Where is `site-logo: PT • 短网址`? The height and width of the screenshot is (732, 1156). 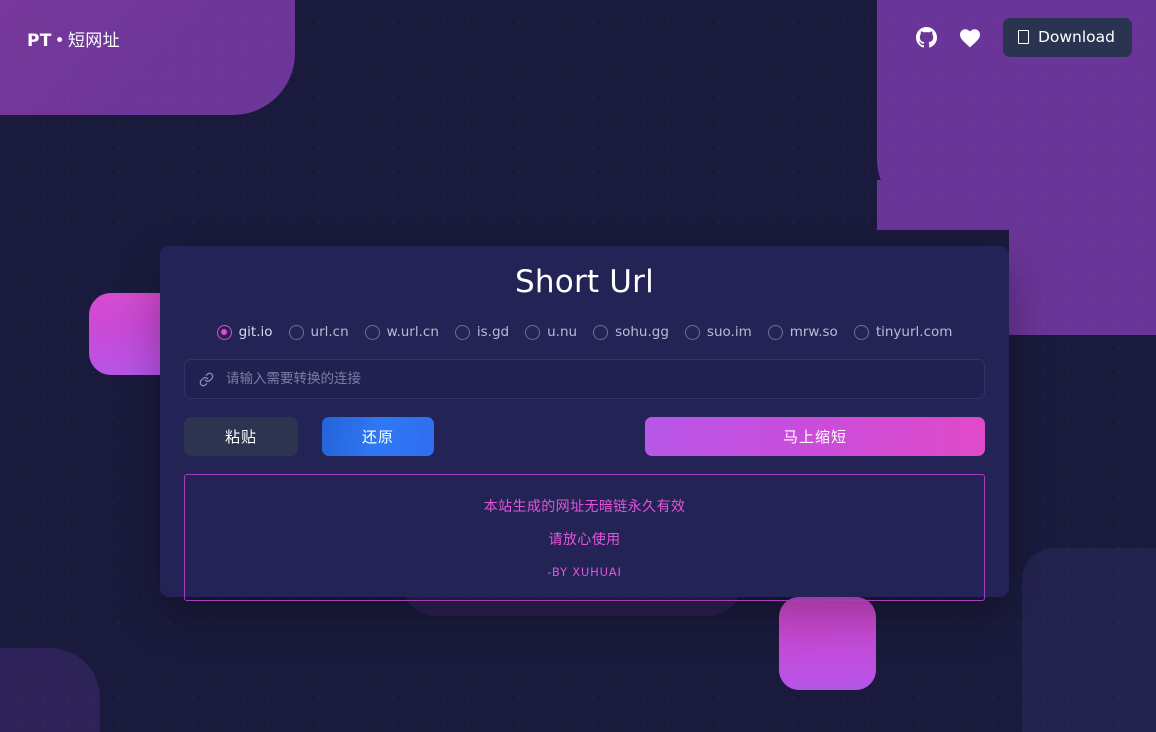 site-logo: PT • 短网址 is located at coordinates (73, 38).